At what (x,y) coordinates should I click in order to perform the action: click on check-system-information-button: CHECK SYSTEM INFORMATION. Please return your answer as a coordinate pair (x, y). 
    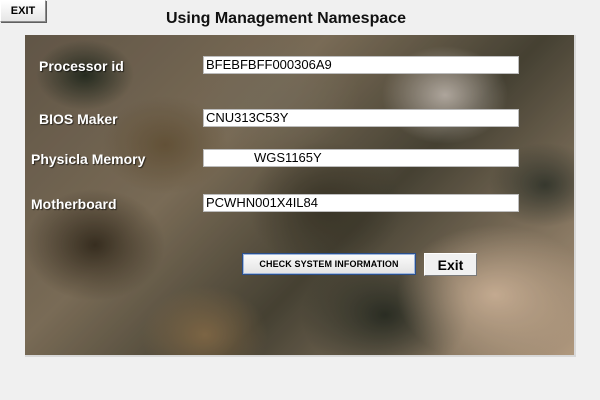
    Looking at the image, I should click on (329, 264).